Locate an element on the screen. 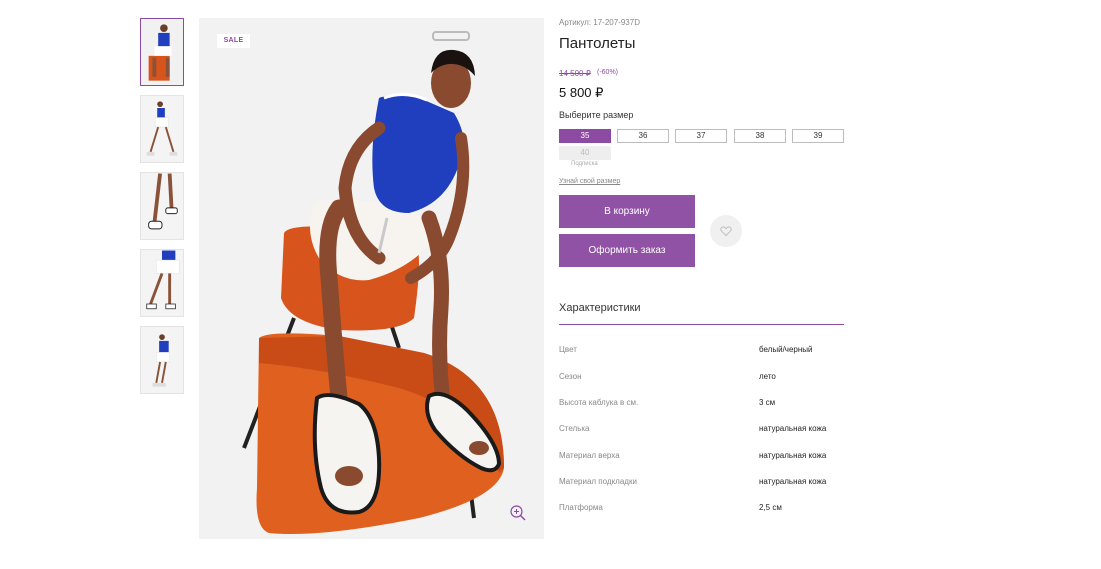  favorite-button is located at coordinates (726, 231).